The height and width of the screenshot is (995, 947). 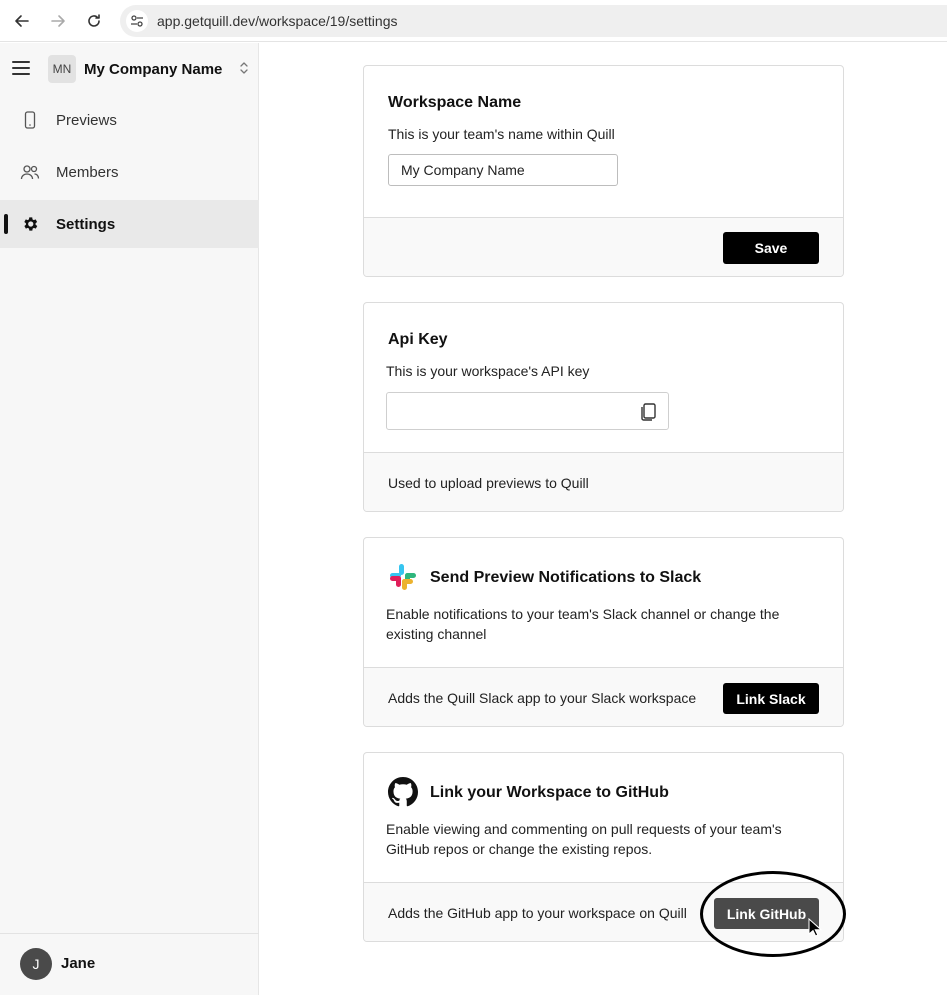 What do you see at coordinates (488, 483) in the screenshot?
I see `api-key-footer-text: Used to upload previews to Quill` at bounding box center [488, 483].